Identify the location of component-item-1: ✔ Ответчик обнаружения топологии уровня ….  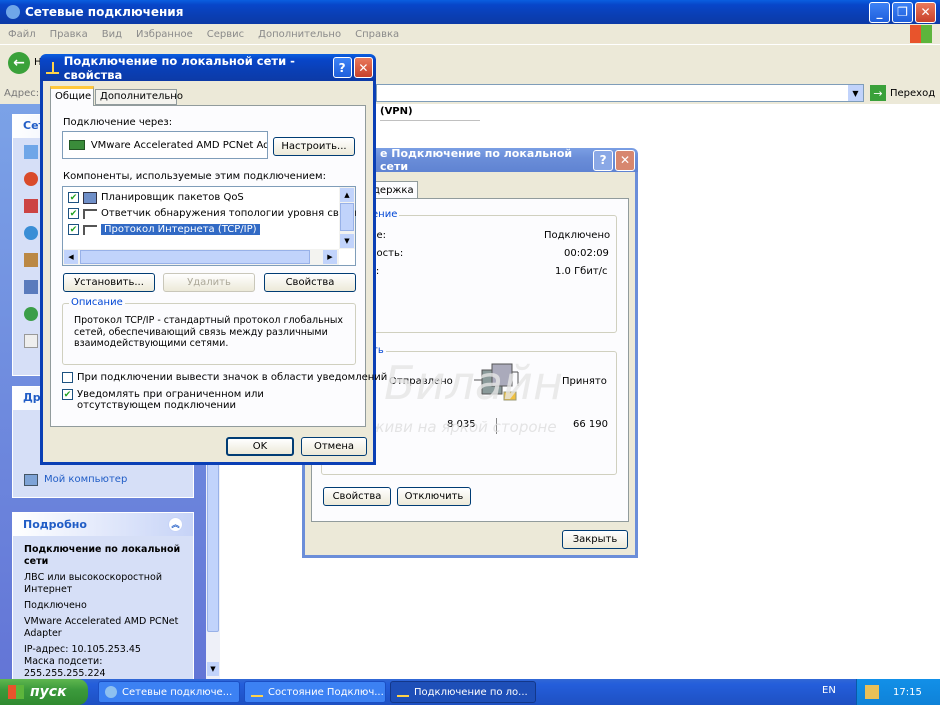
(212, 213).